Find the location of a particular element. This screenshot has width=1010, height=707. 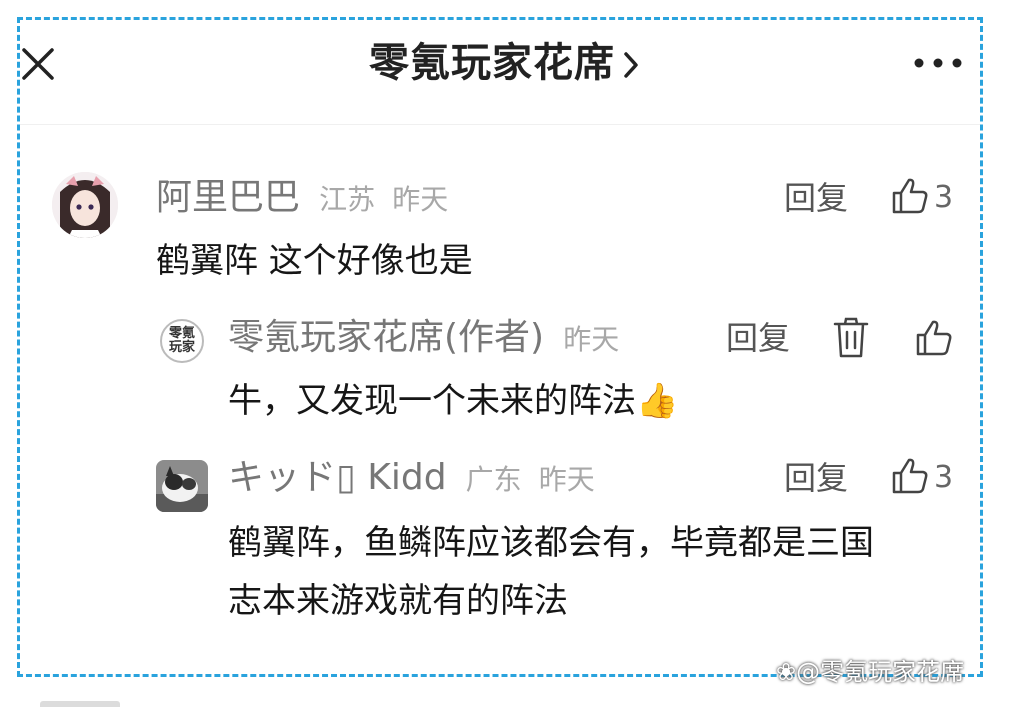

delete-button is located at coordinates (851, 340).